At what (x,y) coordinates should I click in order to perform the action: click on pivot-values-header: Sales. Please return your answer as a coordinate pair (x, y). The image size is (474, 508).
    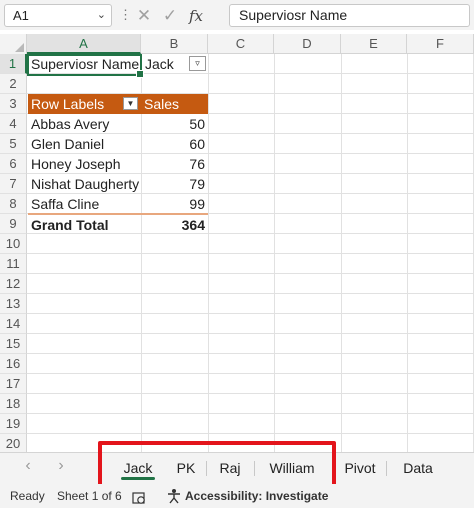
    Looking at the image, I should click on (174, 104).